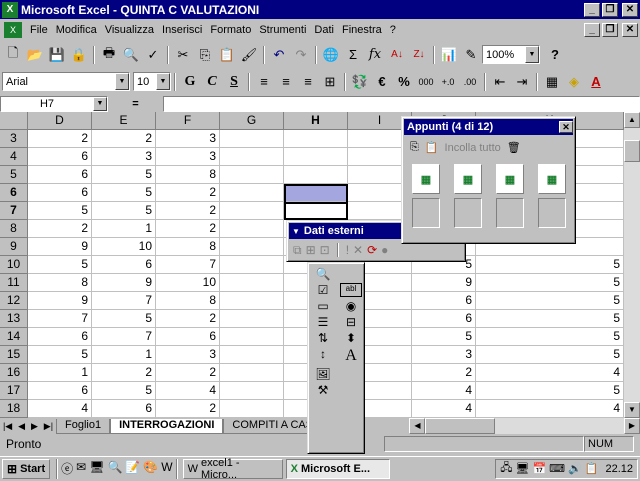 This screenshot has height=481, width=640. What do you see at coordinates (188, 265) in the screenshot?
I see `cell-F10: 7` at bounding box center [188, 265].